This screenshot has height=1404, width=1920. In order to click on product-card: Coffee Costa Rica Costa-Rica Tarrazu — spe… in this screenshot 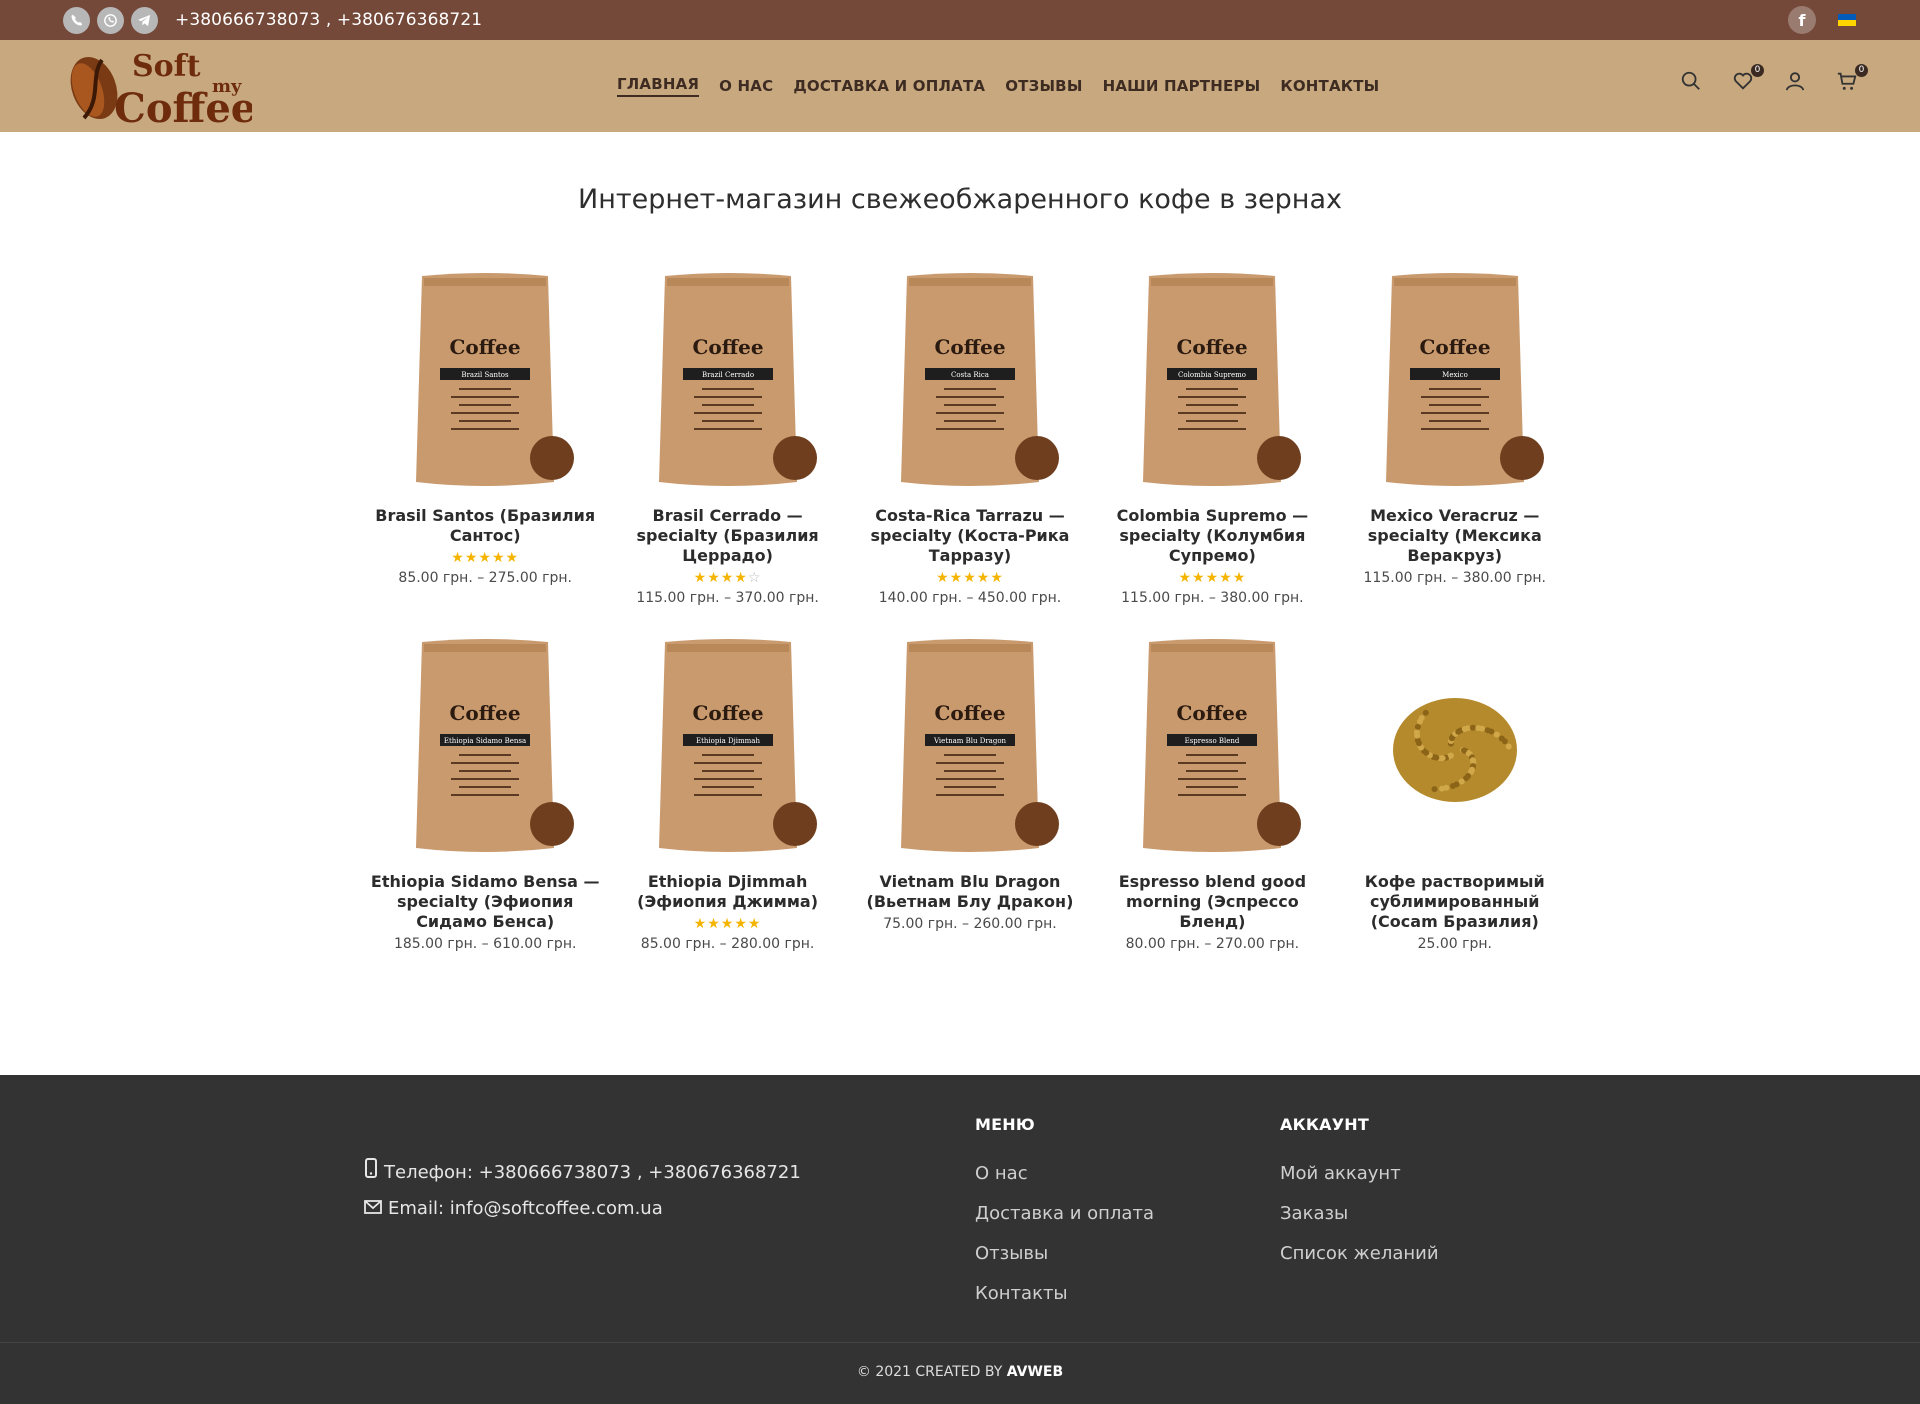, I will do `click(970, 451)`.